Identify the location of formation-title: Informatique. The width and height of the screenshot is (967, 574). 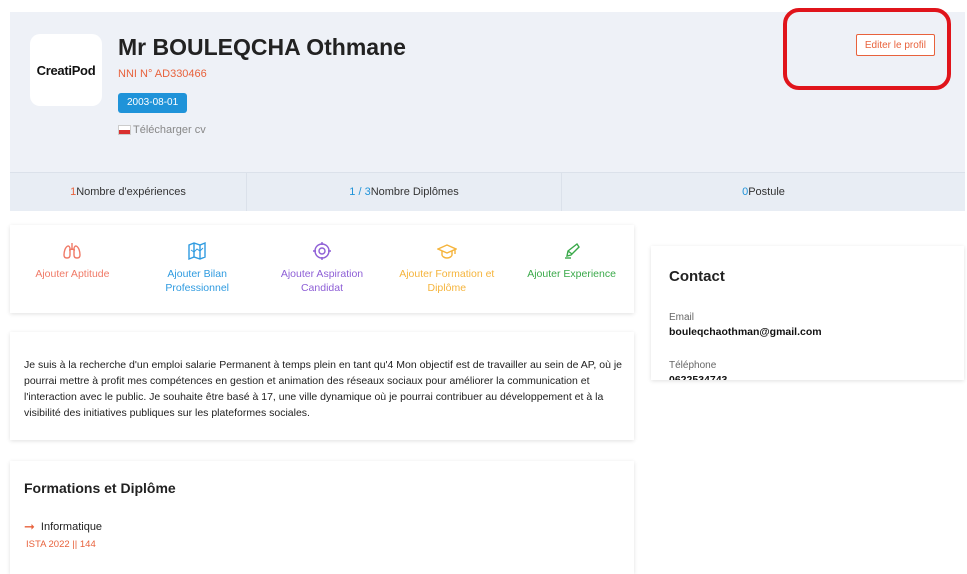
(71, 527).